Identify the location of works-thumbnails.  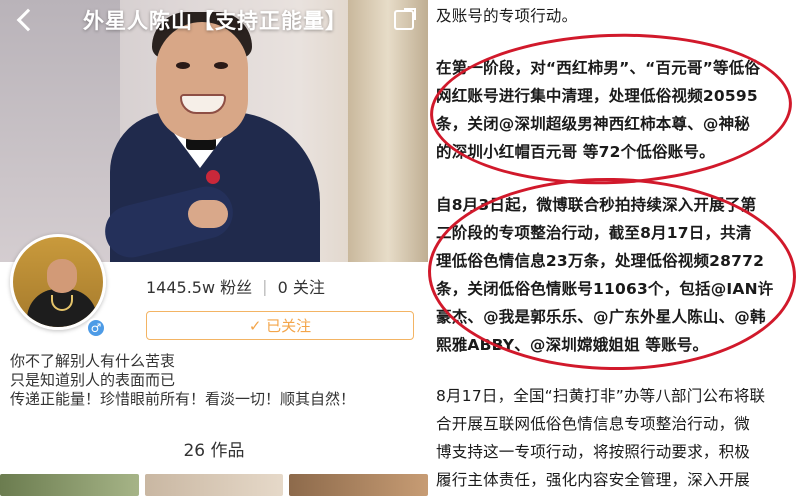
(214, 485).